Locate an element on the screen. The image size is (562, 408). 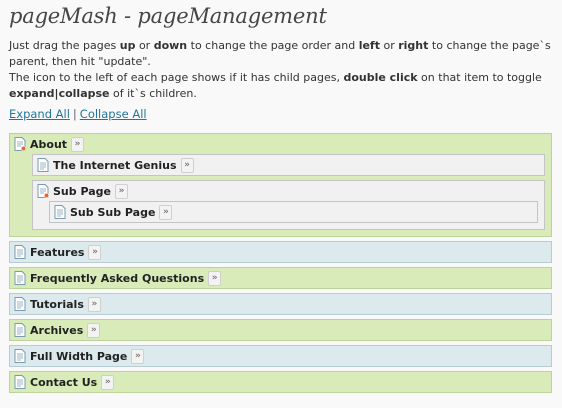
page-item-archives: Archives » is located at coordinates (280, 330).